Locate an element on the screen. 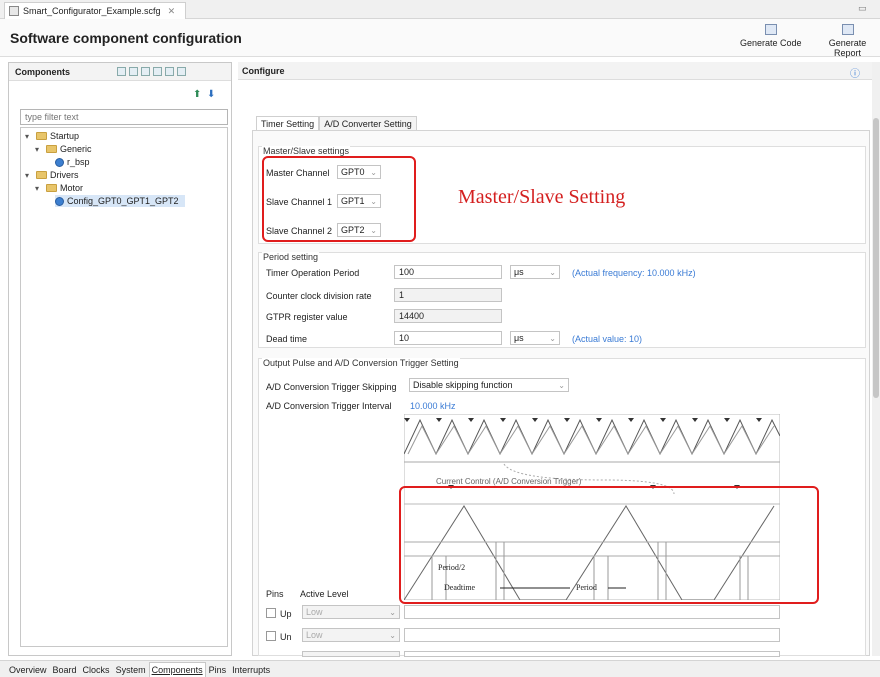 This screenshot has width=880, height=677. gtpr-field: 14400 is located at coordinates (448, 316).